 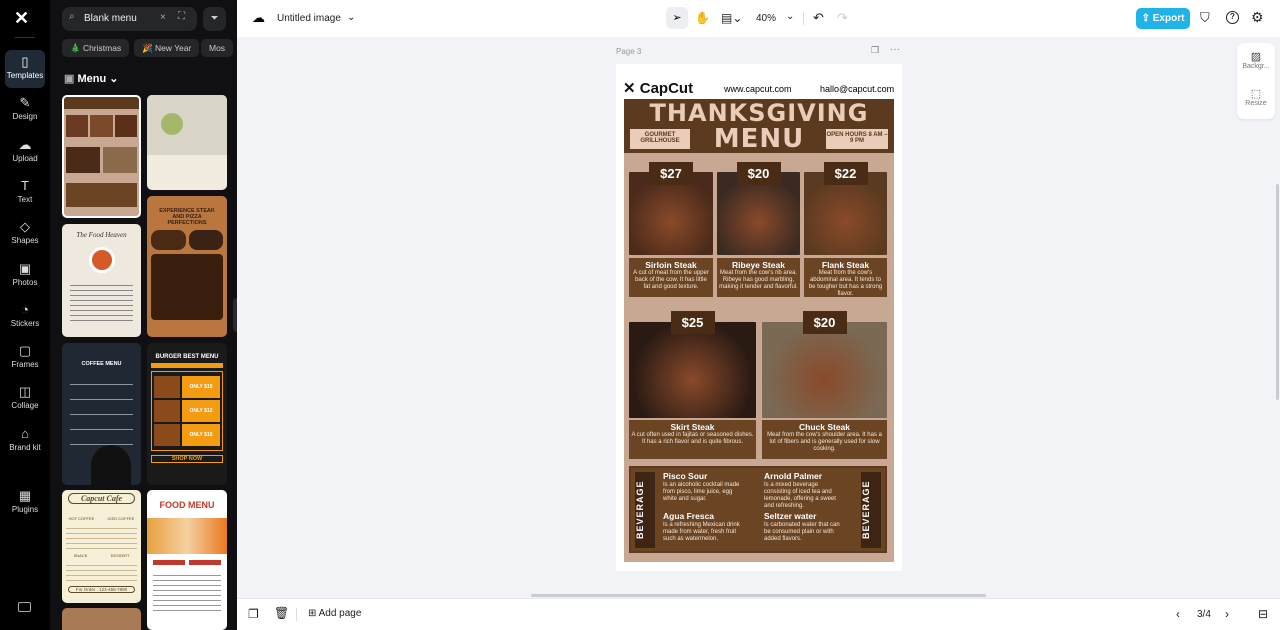 What do you see at coordinates (129, 19) in the screenshot?
I see `search-input: ⌕ Blank menu × ⛶` at bounding box center [129, 19].